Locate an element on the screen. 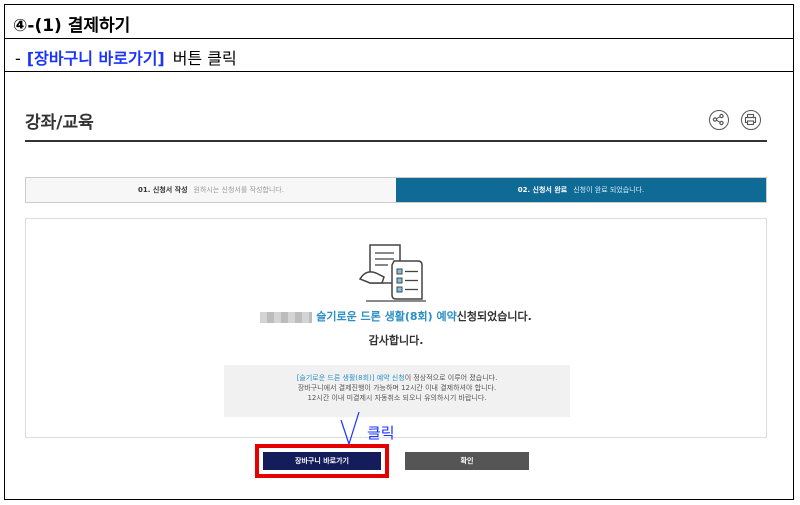 The height and width of the screenshot is (505, 800). step-1: 01. 신청서 작성 원하시는 신청서를 작성합니다. is located at coordinates (211, 190).